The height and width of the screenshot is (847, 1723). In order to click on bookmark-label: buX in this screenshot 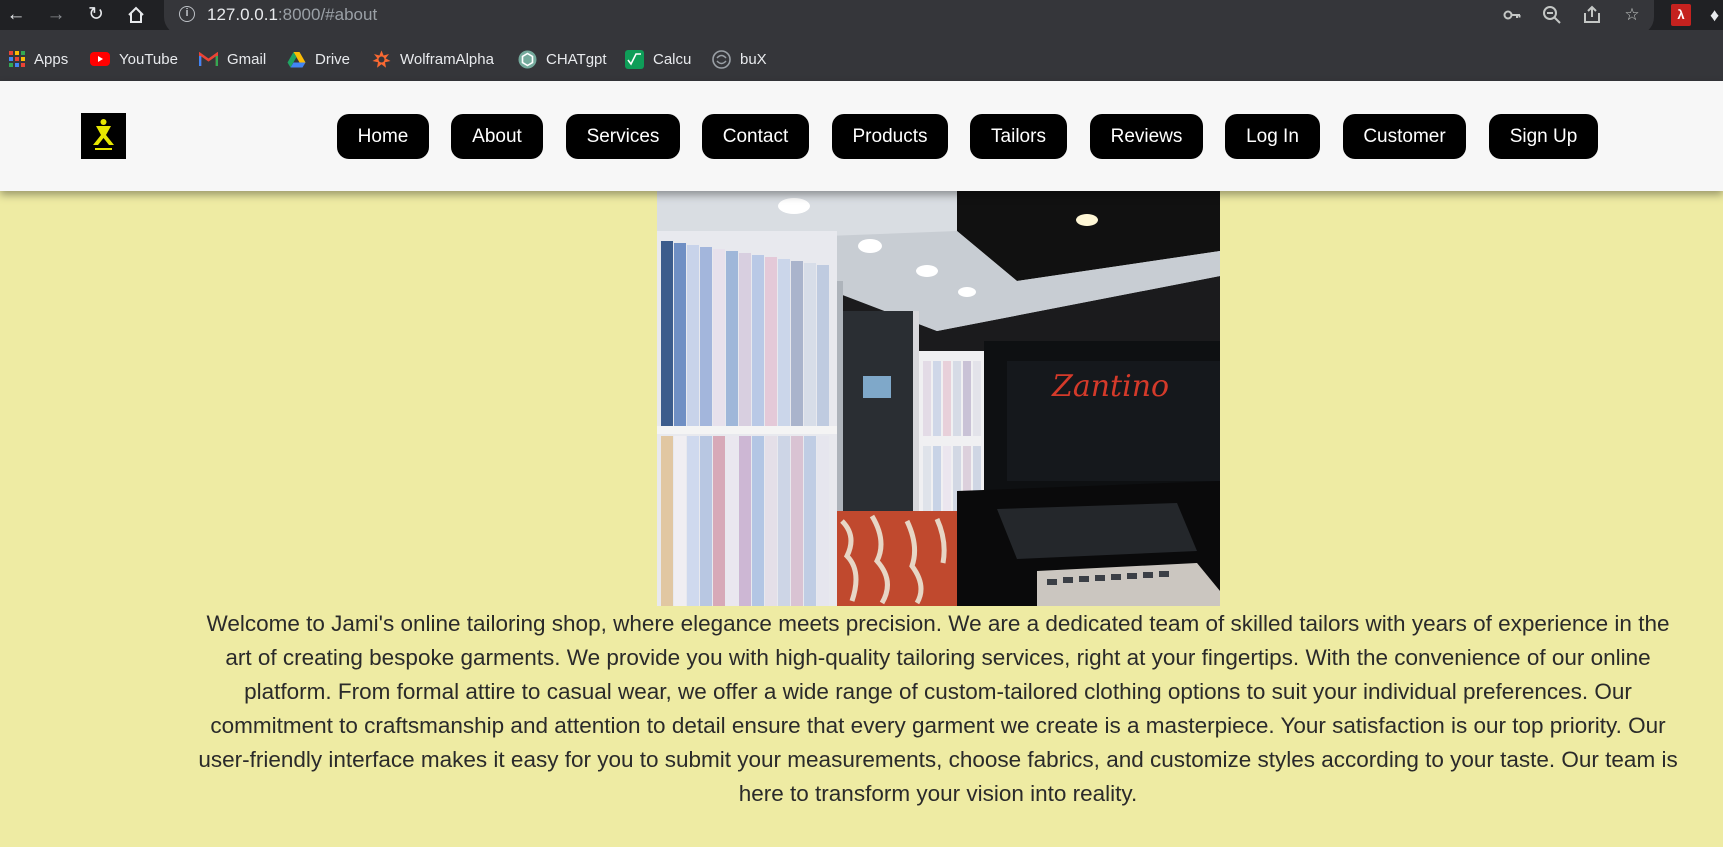, I will do `click(753, 59)`.